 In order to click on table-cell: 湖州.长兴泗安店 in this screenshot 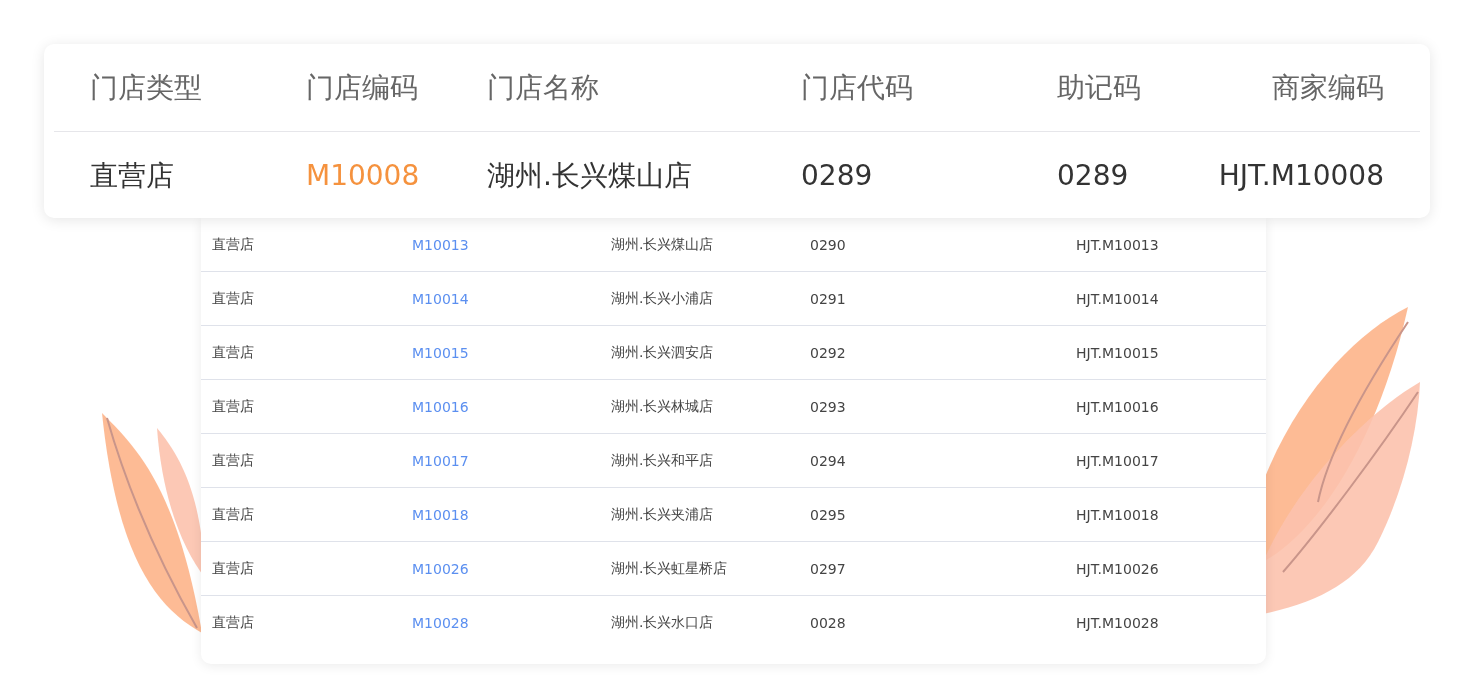, I will do `click(662, 352)`.